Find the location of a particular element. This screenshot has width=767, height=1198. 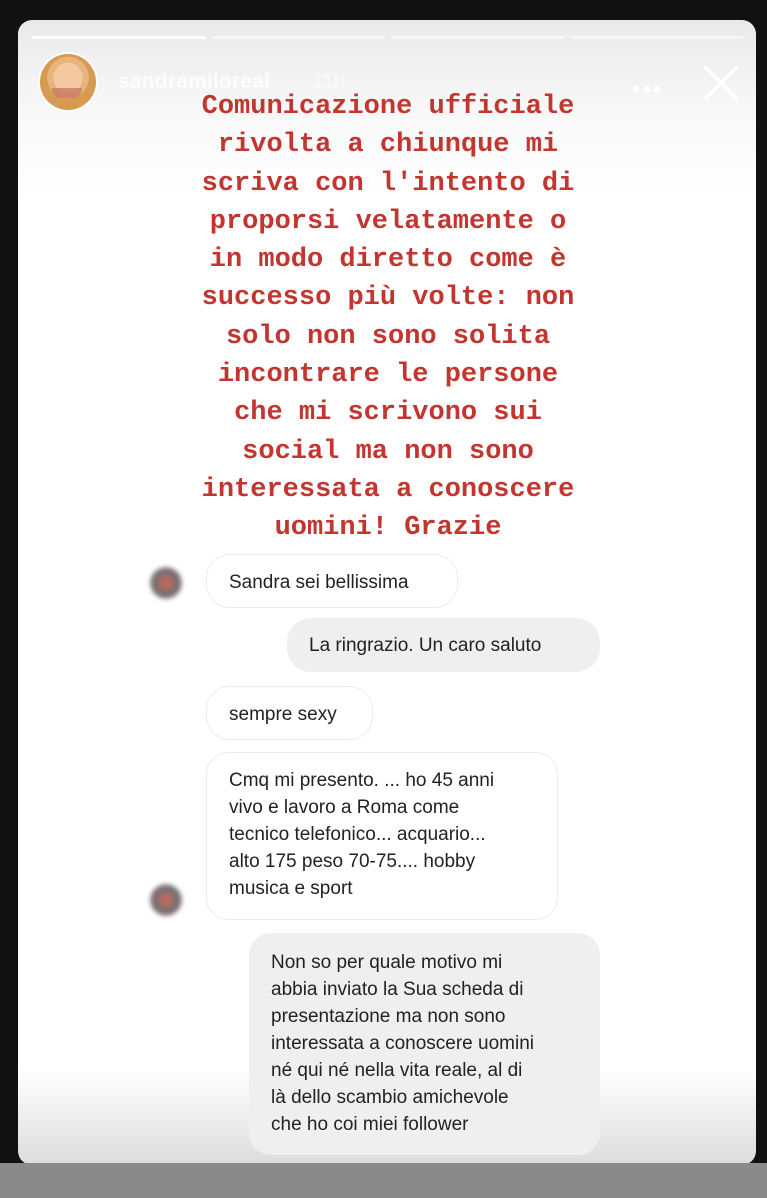

story-progress-bar is located at coordinates (388, 37).